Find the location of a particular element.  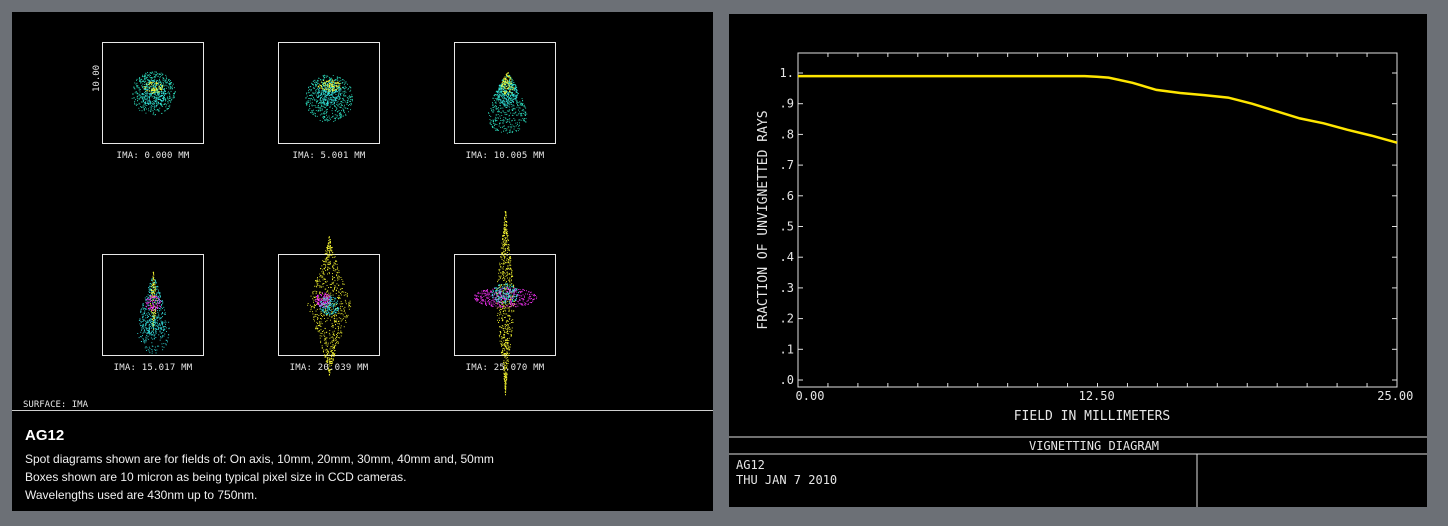

y-tick-label: .0 is located at coordinates (787, 380).